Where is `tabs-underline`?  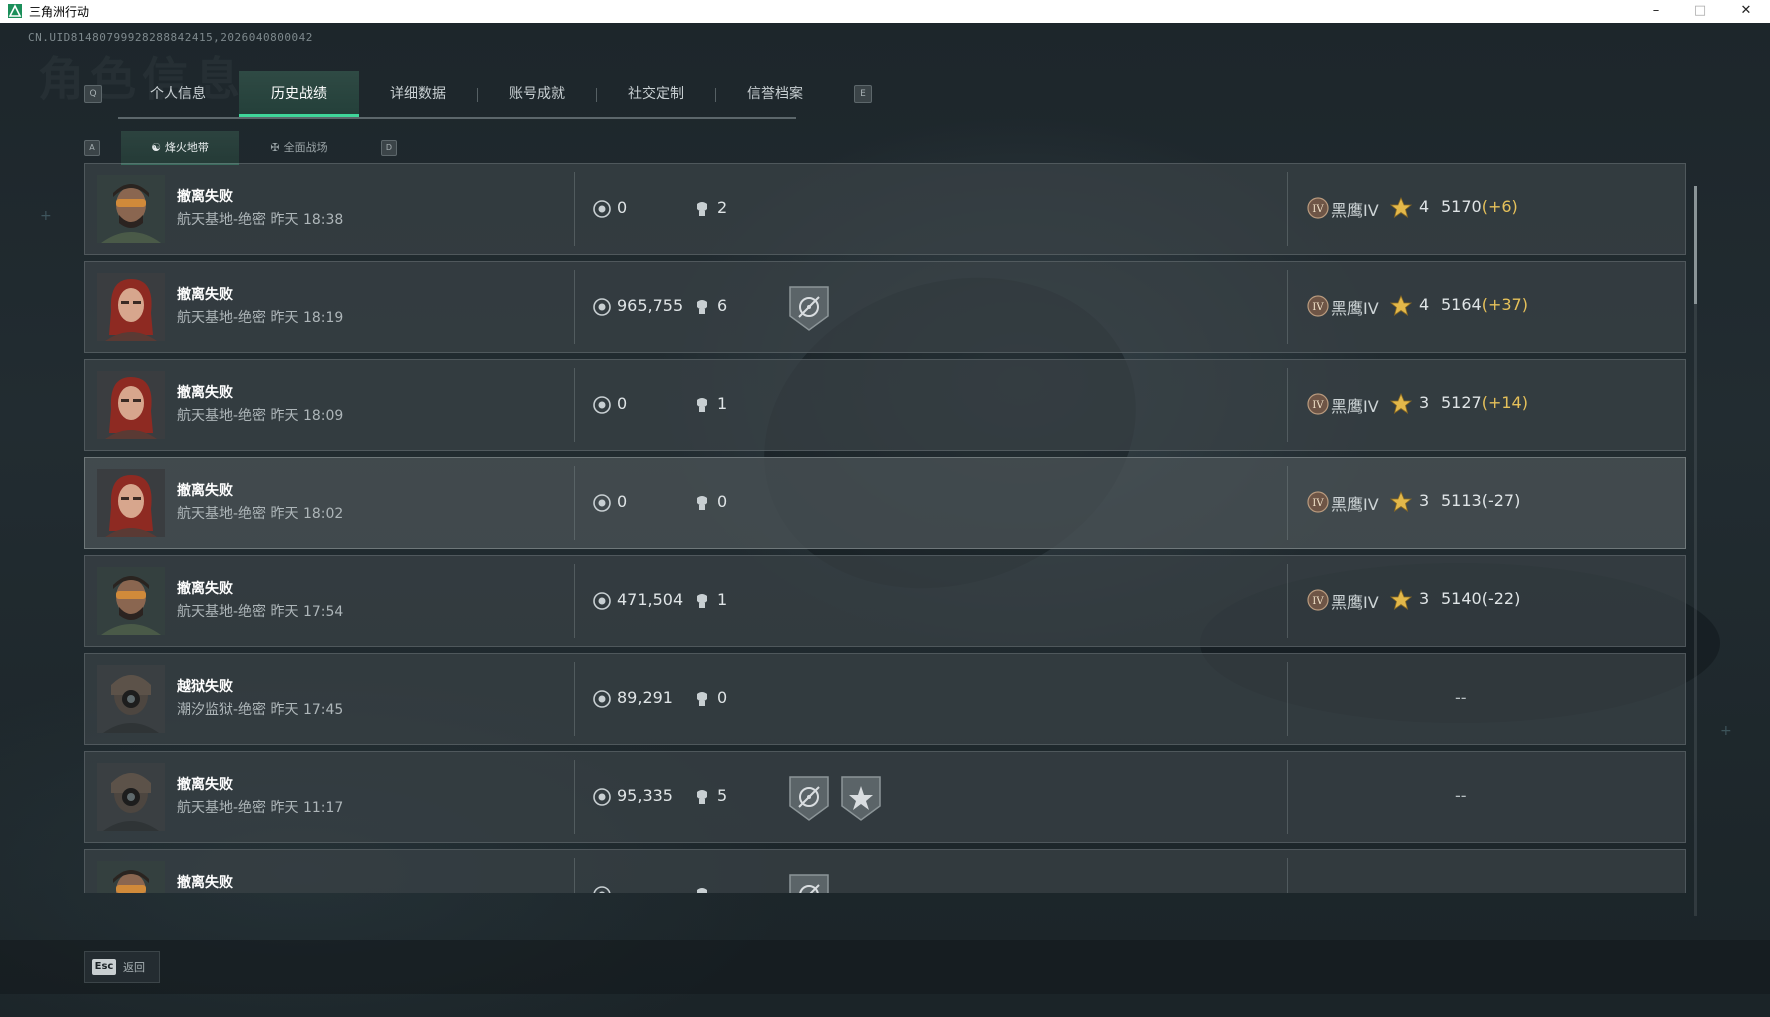
tabs-underline is located at coordinates (457, 118).